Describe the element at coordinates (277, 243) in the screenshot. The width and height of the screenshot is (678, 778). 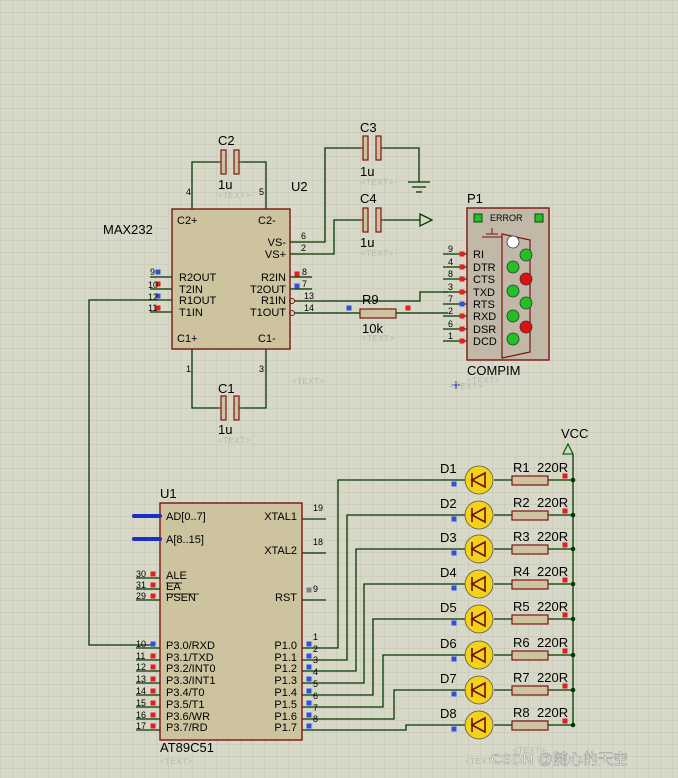
I see `pin-label: VS-` at that location.